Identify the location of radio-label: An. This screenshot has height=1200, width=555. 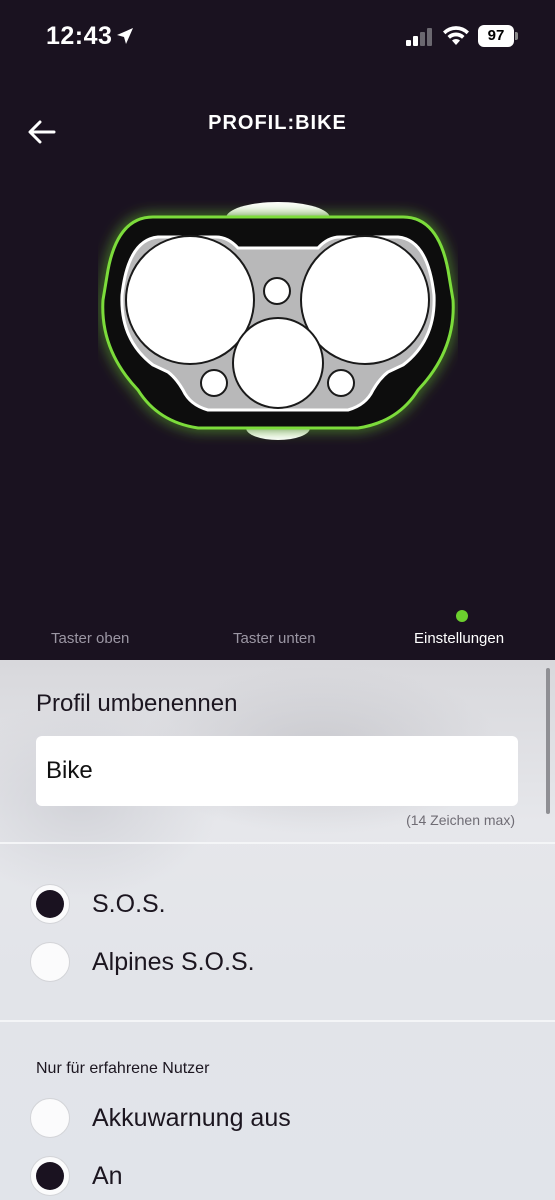
(107, 1175).